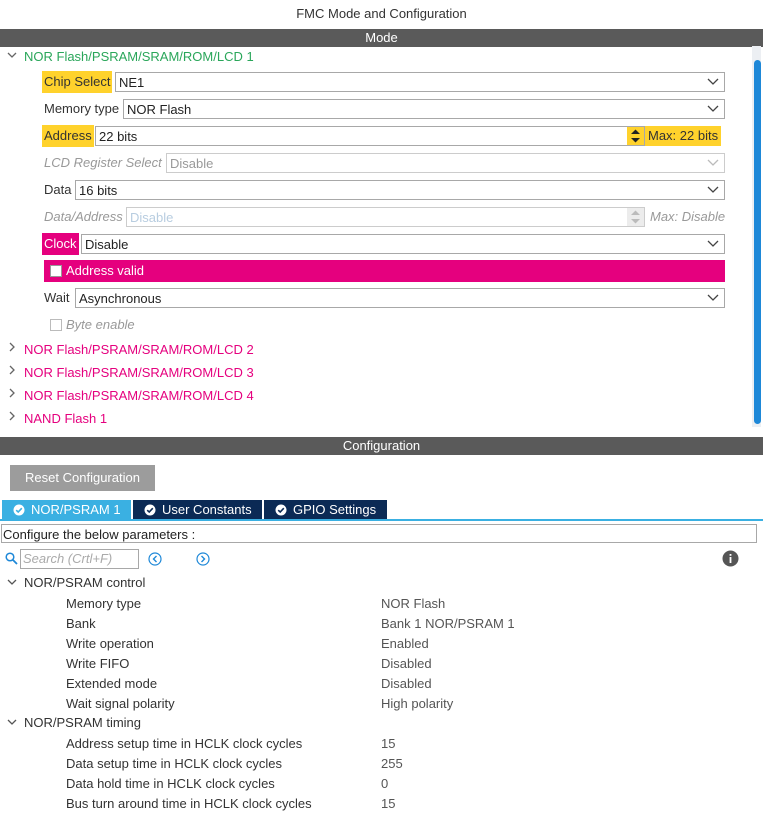 Image resolution: width=763 pixels, height=825 pixels. I want to click on tab-gpio-settings: GPIO Settings, so click(325, 510).